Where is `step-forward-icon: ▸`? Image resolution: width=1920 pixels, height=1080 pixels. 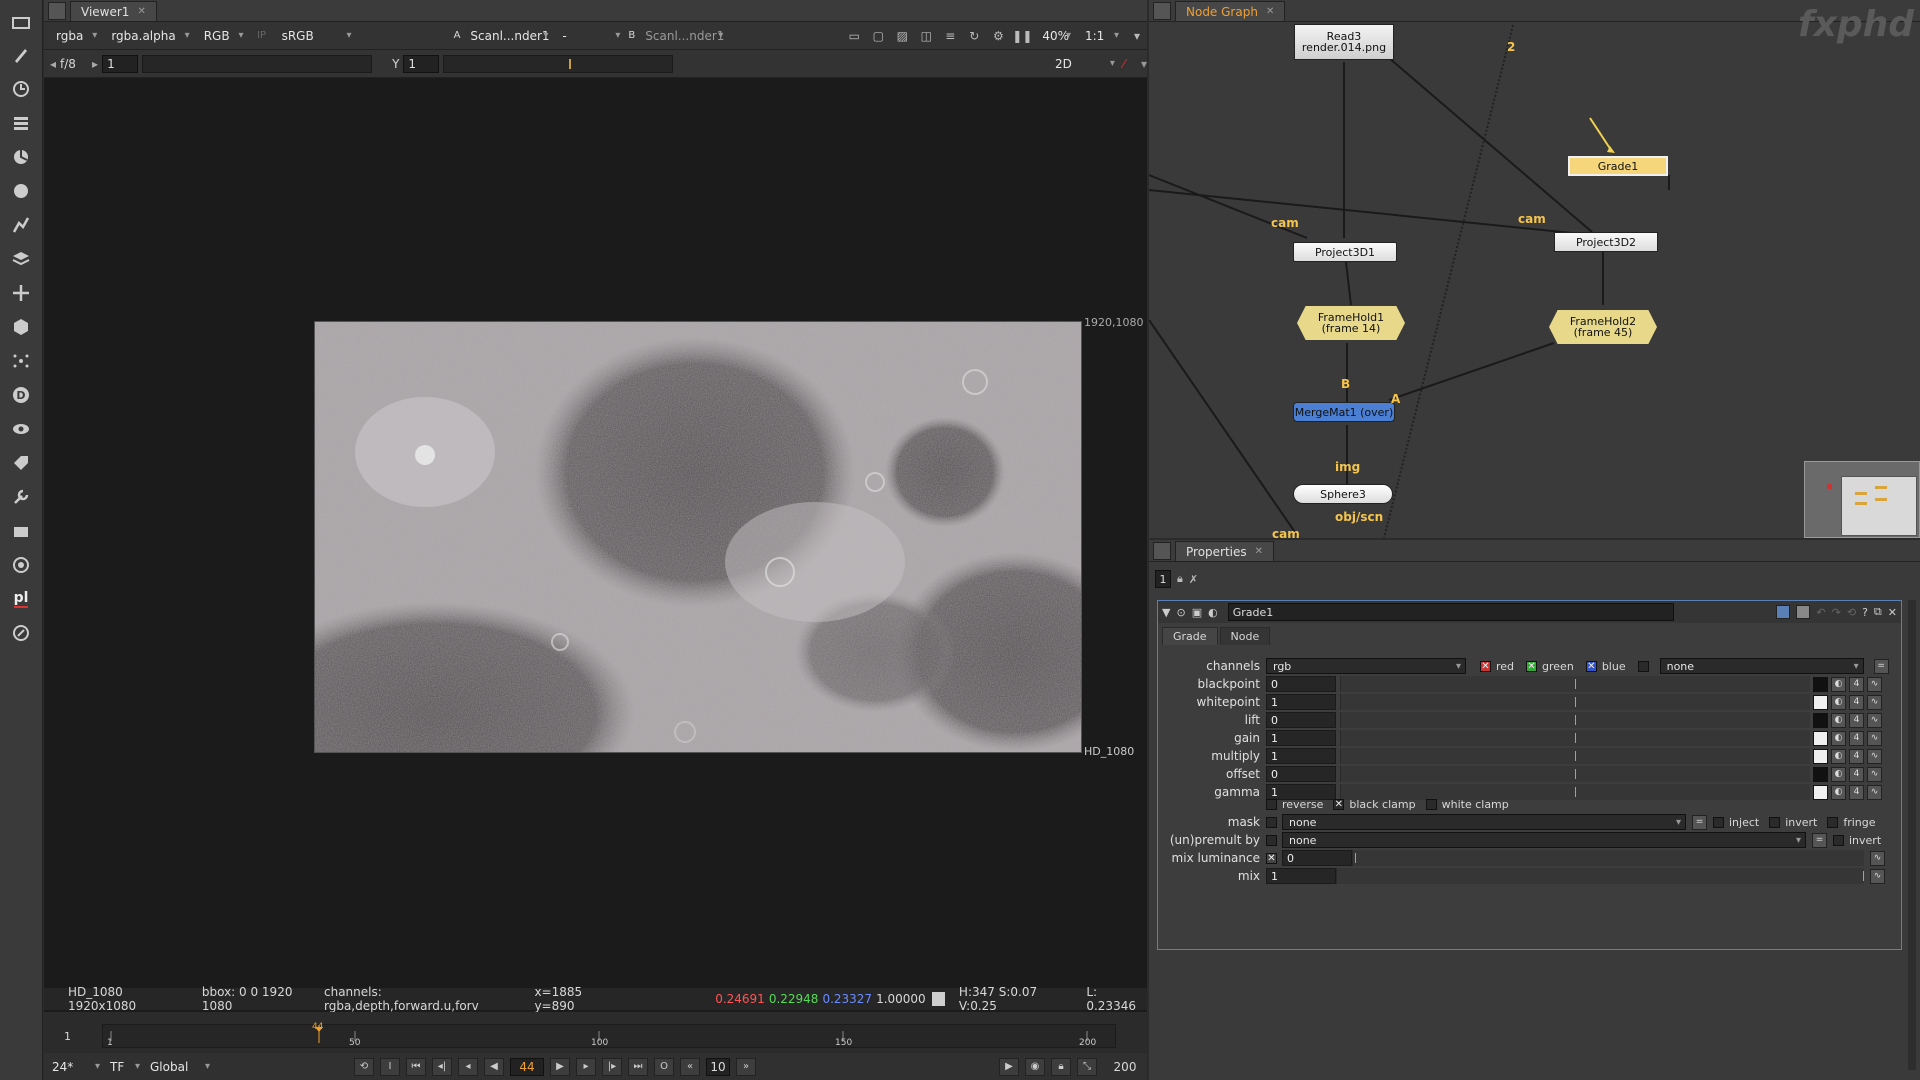 step-forward-icon: ▸ is located at coordinates (586, 1066).